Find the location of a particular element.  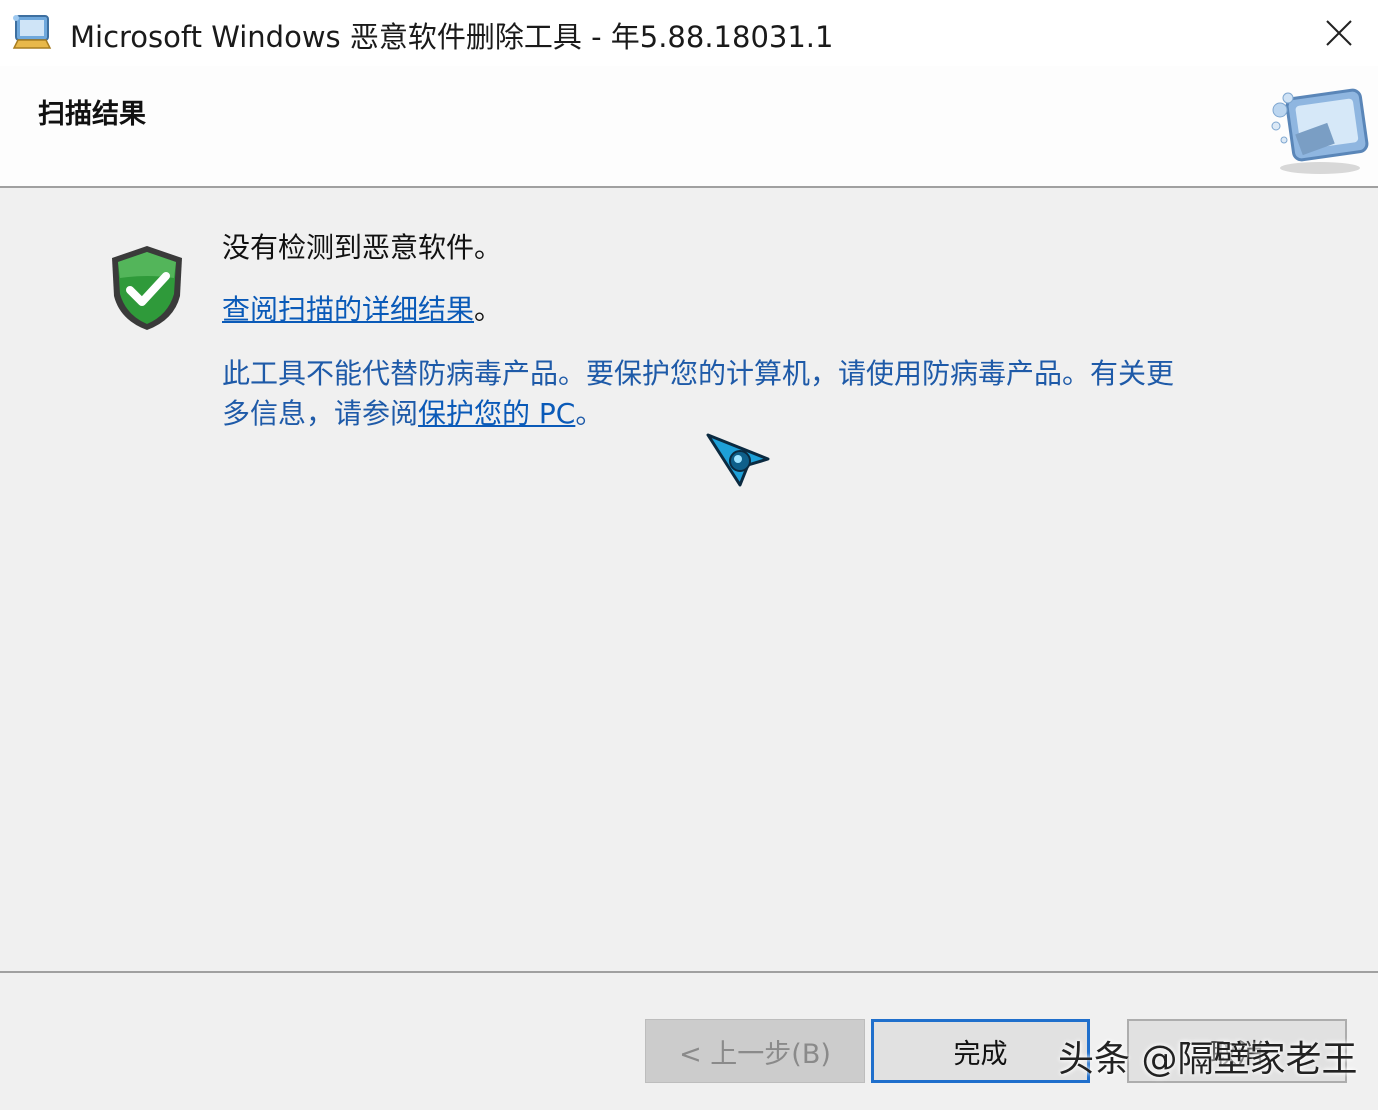

info-line-1: 此工具不能代替防病毒产品。要保护您的计算机，请使用防病毒产品。有关更 is located at coordinates (698, 373).